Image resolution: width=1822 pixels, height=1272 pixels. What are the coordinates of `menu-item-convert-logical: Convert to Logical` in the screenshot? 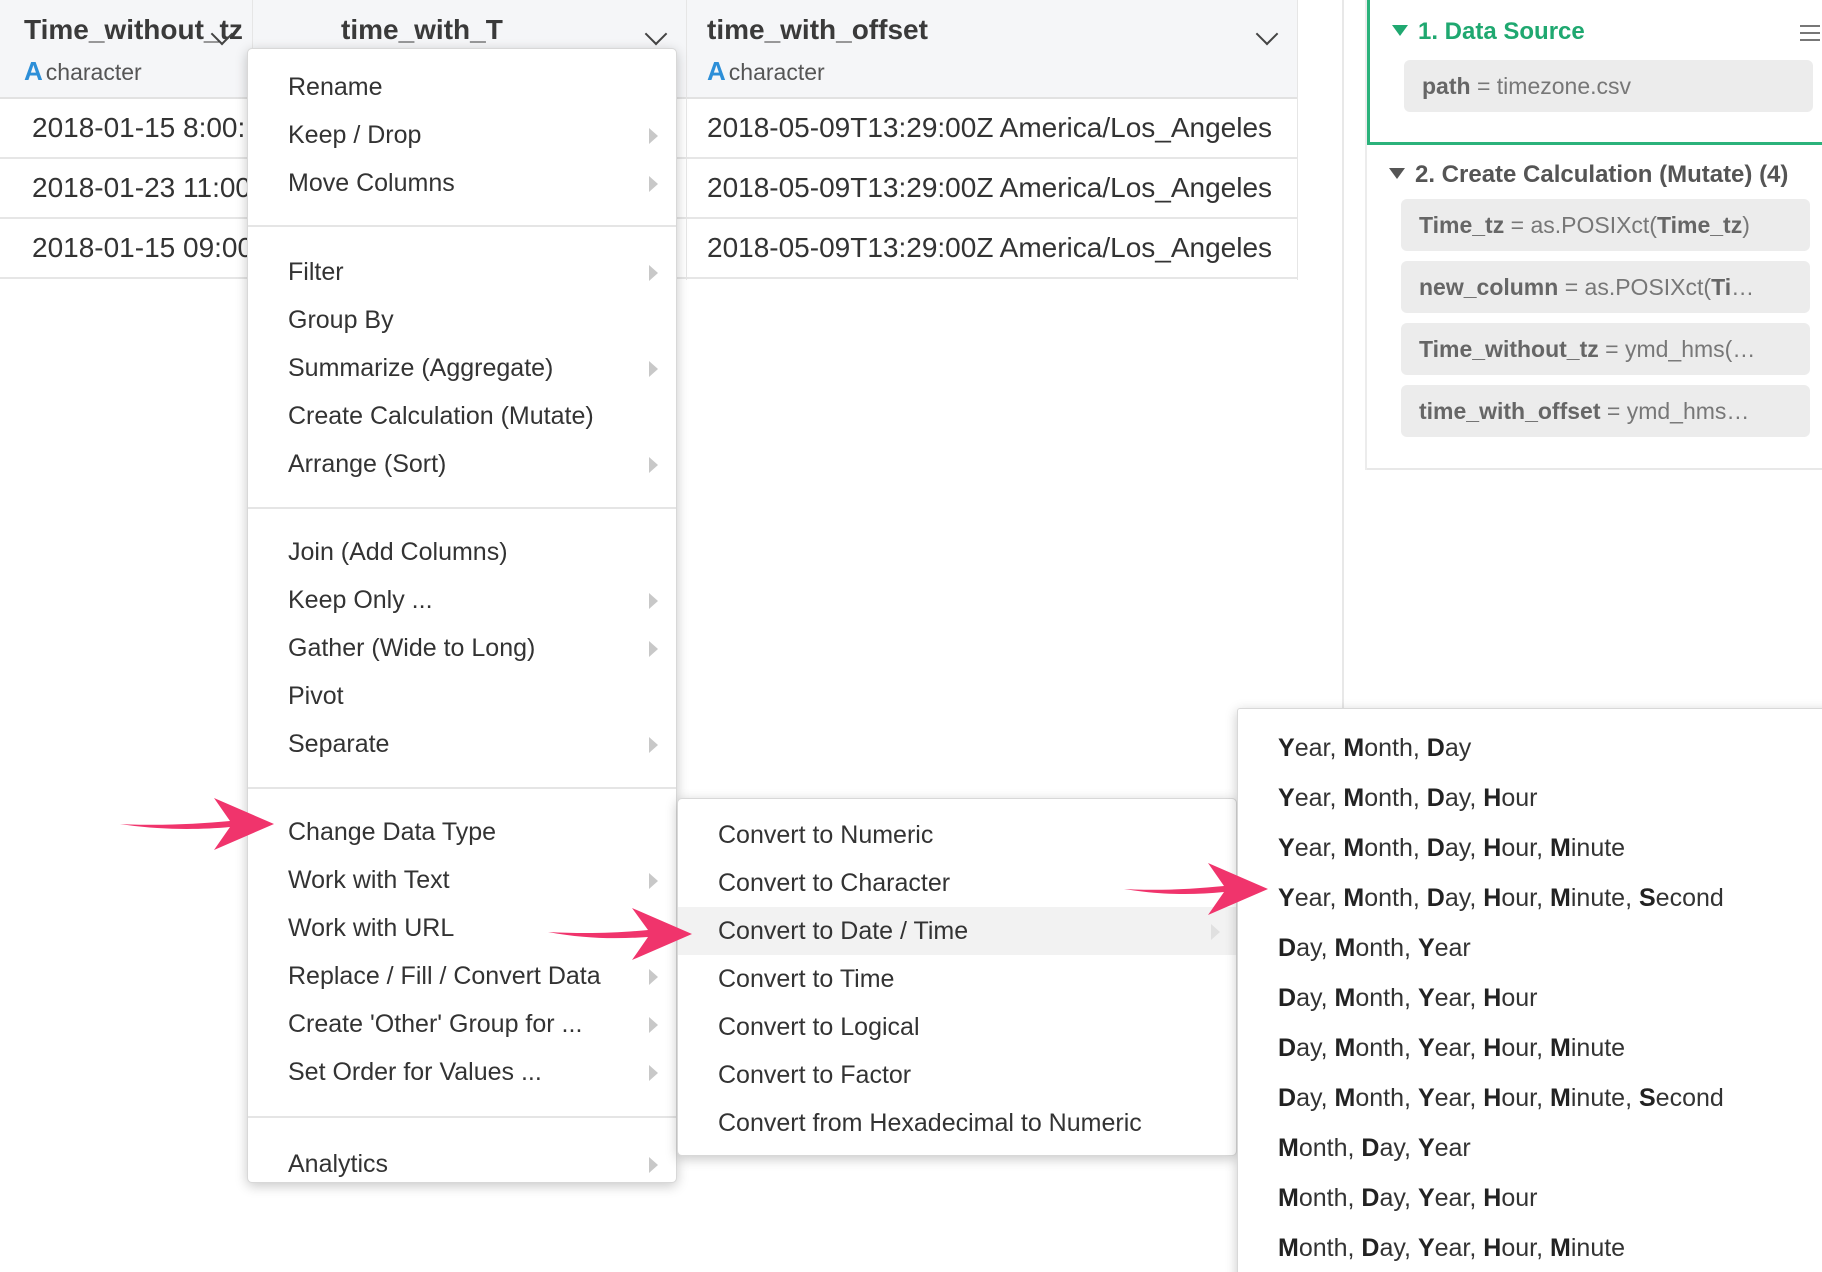 It's located at (957, 1027).